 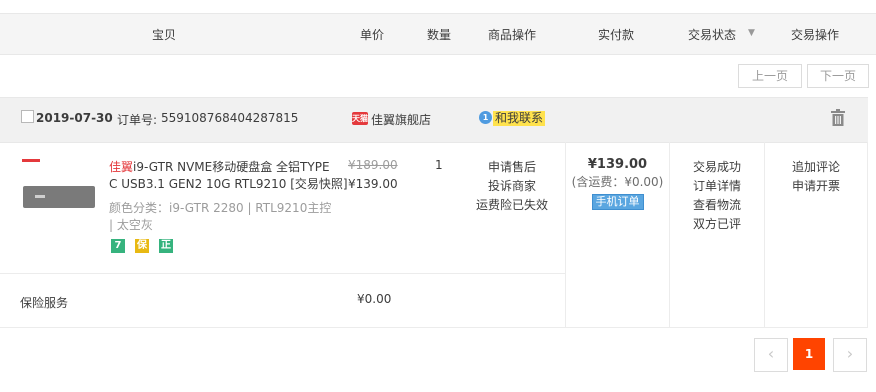 I want to click on unit-price: ¥139.00, so click(x=373, y=184).